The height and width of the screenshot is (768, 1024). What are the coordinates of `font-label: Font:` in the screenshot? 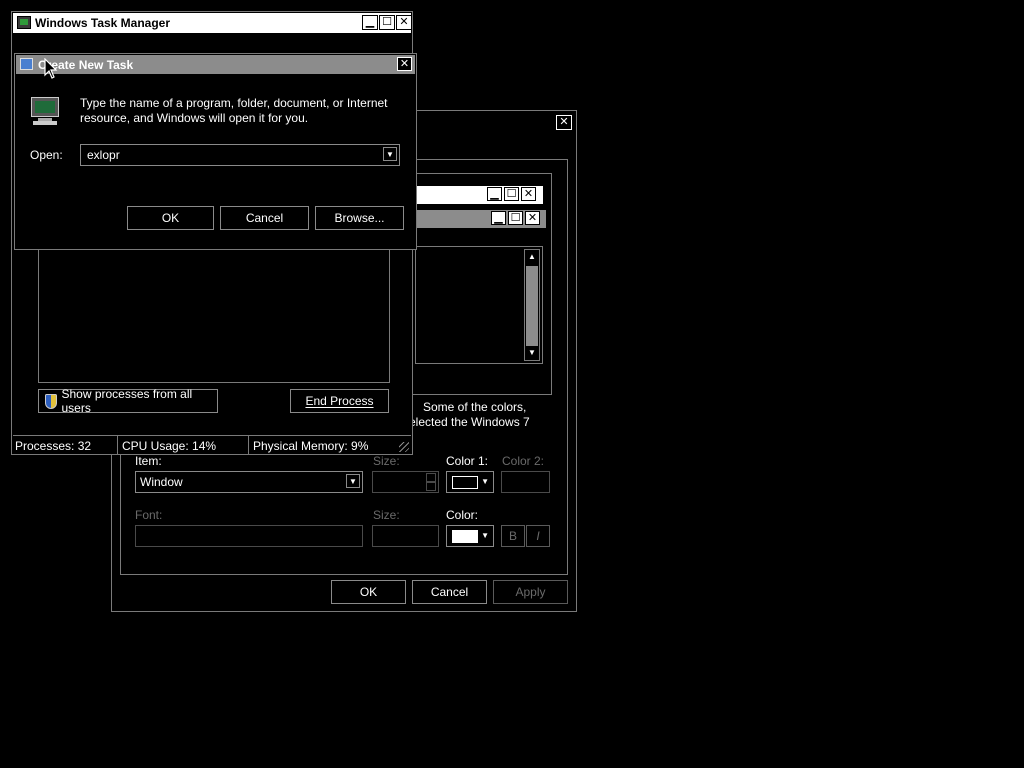 It's located at (149, 515).